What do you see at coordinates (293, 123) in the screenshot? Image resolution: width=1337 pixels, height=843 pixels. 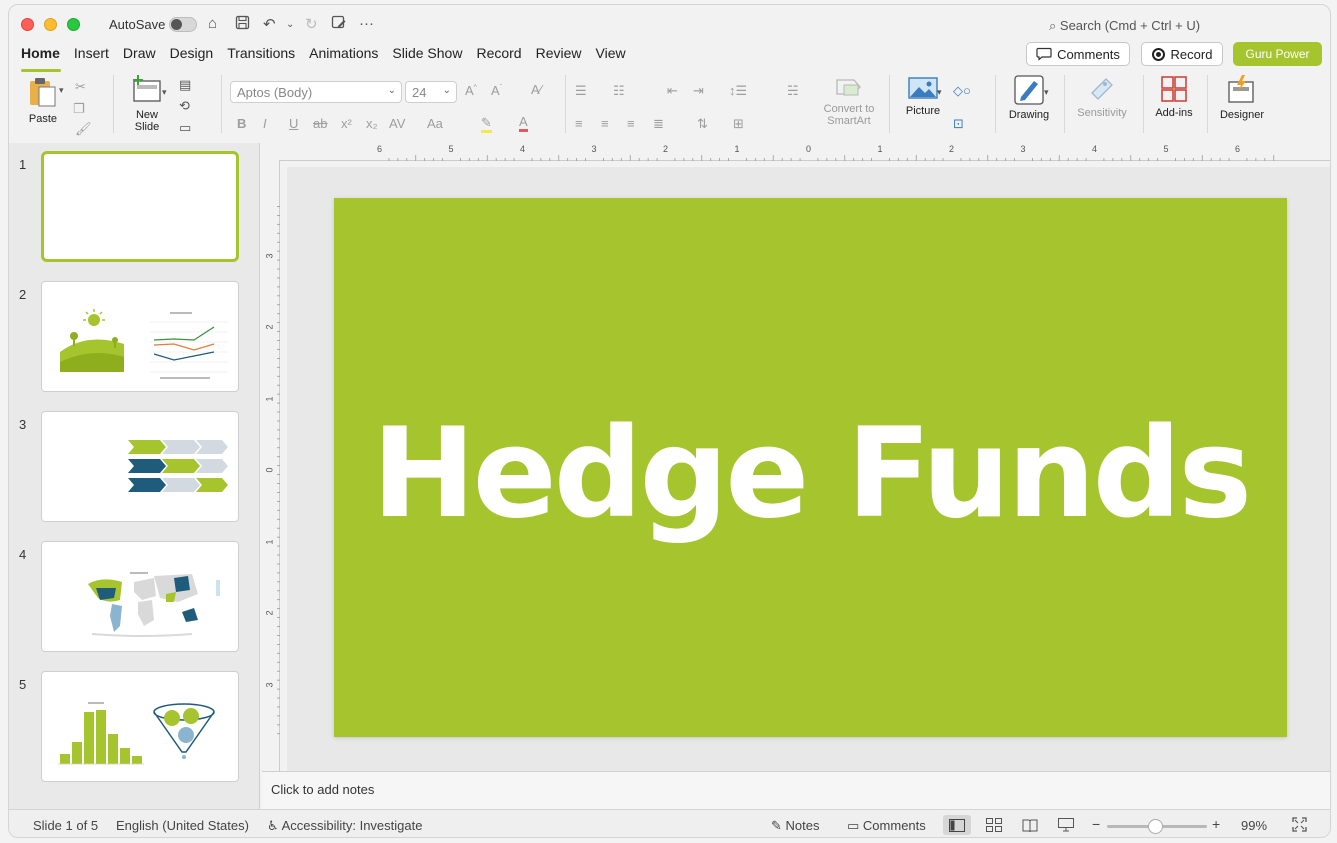 I see `underline-icon: U` at bounding box center [293, 123].